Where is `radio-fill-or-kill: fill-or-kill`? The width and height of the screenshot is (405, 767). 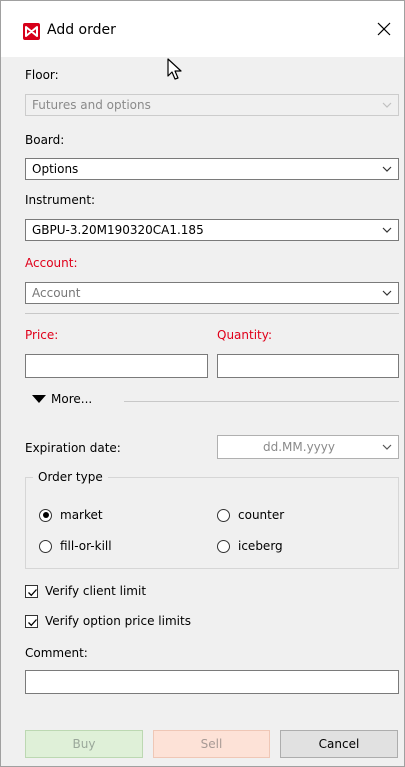 radio-fill-or-kill: fill-or-kill is located at coordinates (75, 546).